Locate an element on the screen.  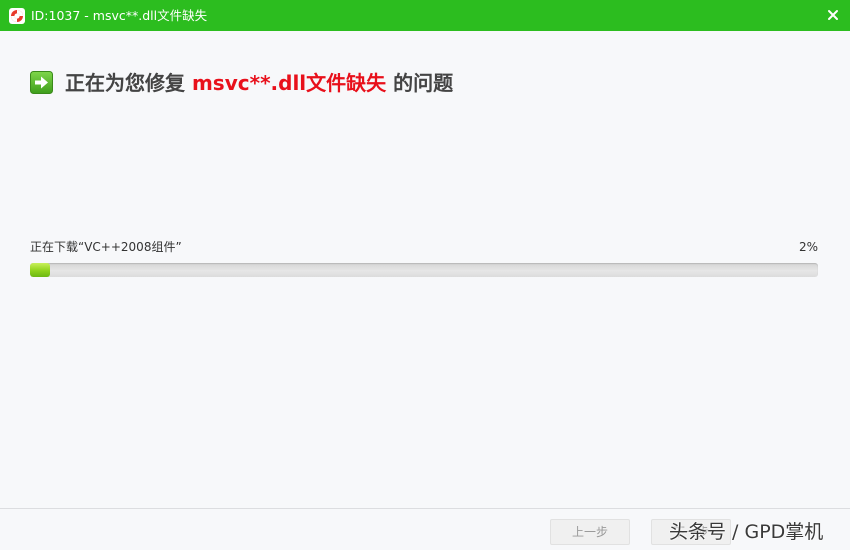
heading-highlight: msvc**.dll文件缺失 is located at coordinates (289, 83).